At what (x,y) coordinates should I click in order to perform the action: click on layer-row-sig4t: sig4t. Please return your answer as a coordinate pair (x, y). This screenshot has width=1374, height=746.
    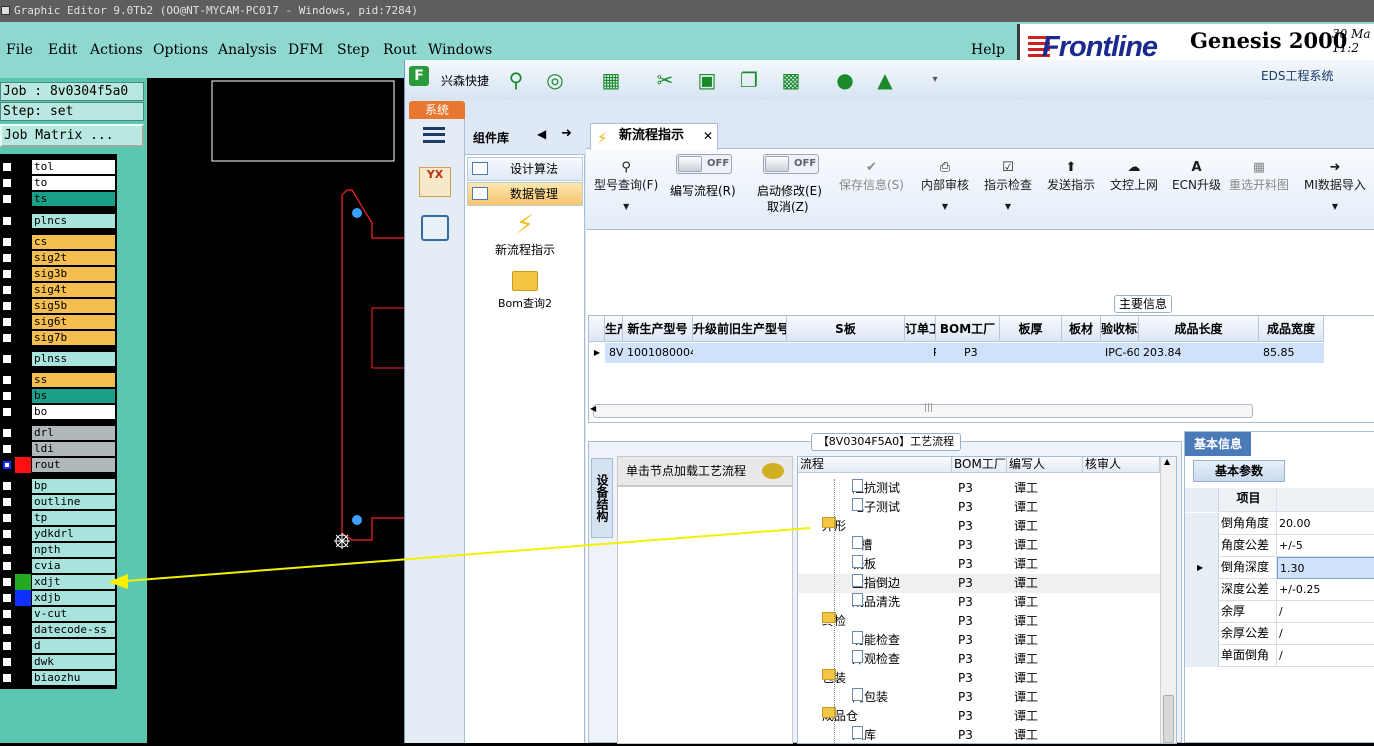
    Looking at the image, I should click on (58, 290).